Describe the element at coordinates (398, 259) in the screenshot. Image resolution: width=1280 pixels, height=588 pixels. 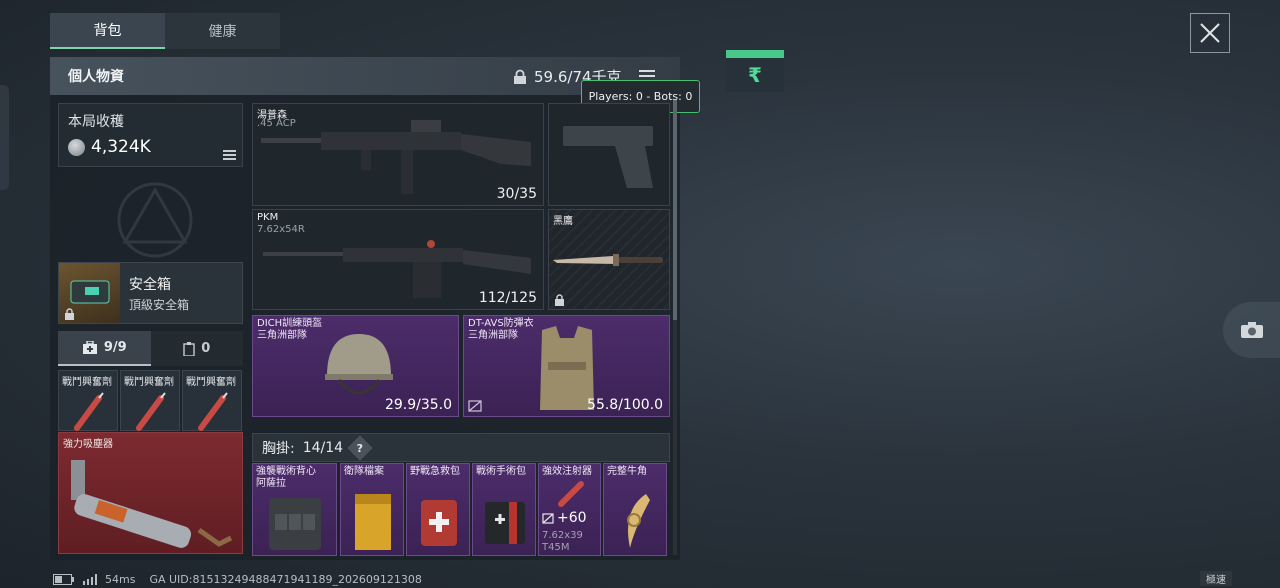
I see `weapon-slot-secondary: PKM 7.62x54R 112/125` at that location.